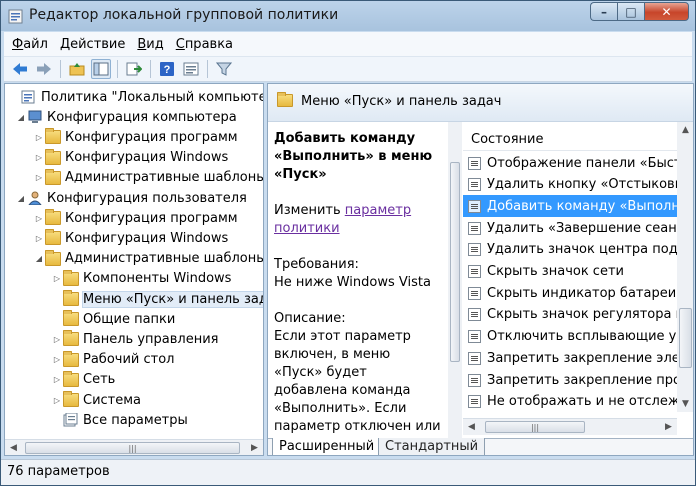 Image resolution: width=696 pixels, height=486 pixels. I want to click on tree-item-start-menu-taskbar: Меню «Пуск» и панель задач, so click(157, 299).